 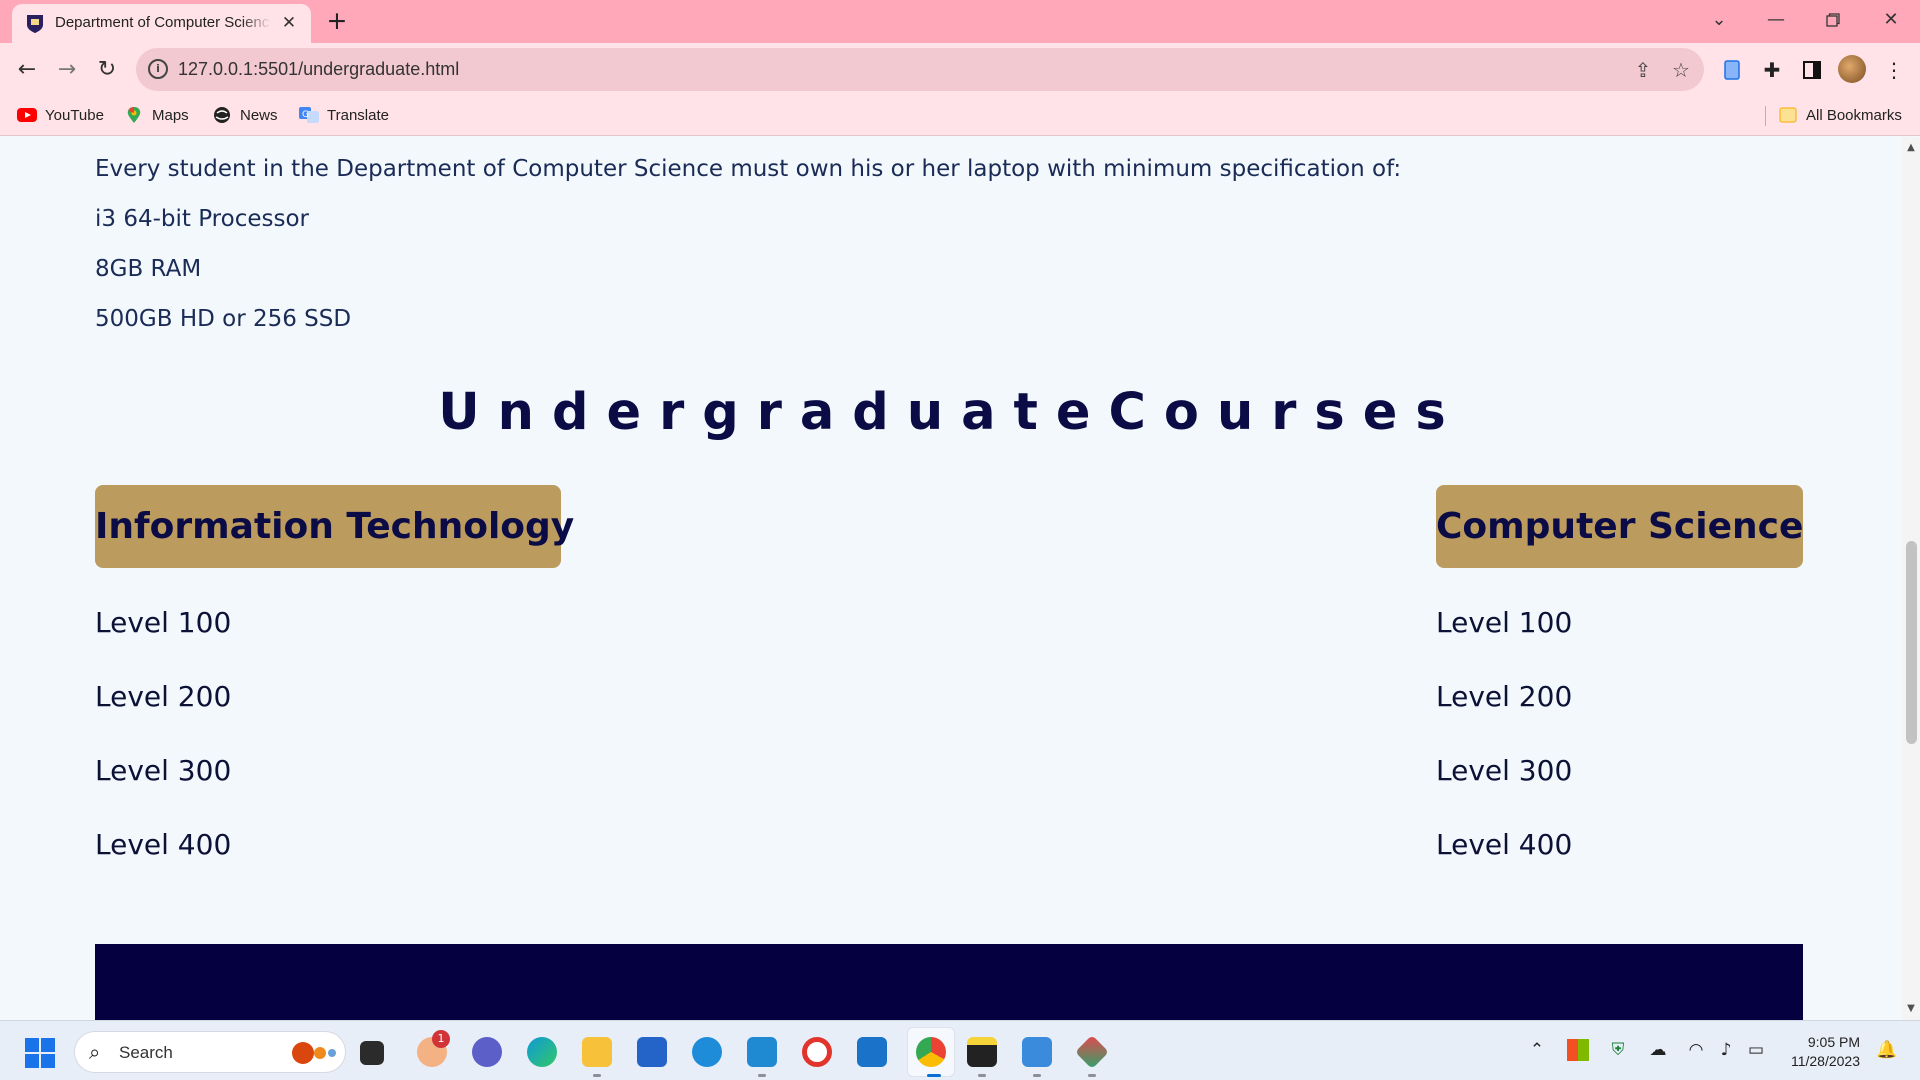 What do you see at coordinates (170, 115) in the screenshot?
I see `bookmark-label: Maps` at bounding box center [170, 115].